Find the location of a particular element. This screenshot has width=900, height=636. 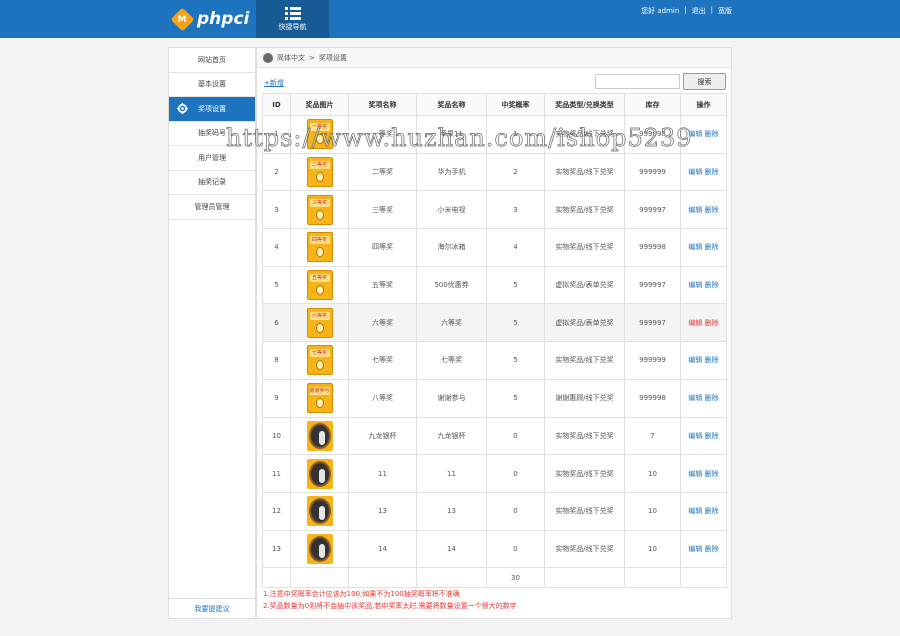

cell-level: 八等奖 is located at coordinates (382, 398).